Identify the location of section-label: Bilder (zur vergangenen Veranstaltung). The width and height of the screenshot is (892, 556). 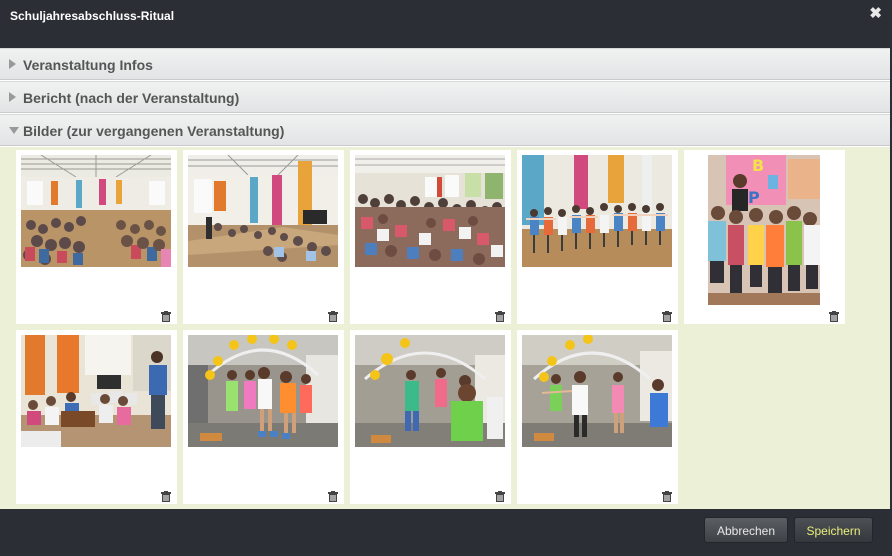
(154, 131).